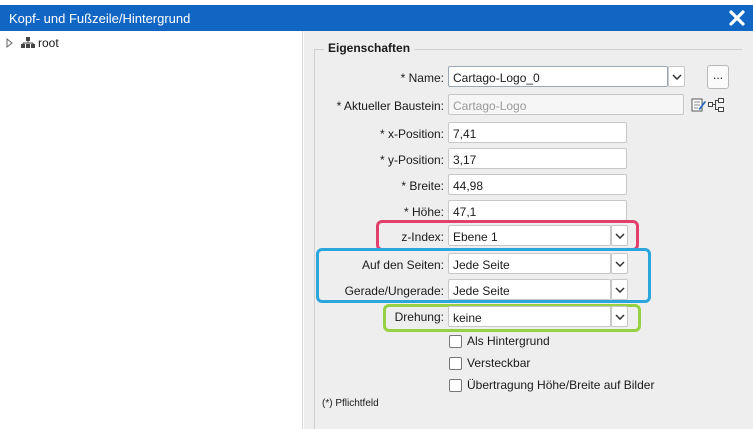 The image size is (753, 429). What do you see at coordinates (422, 237) in the screenshot?
I see `zindex-label: z-Index:` at bounding box center [422, 237].